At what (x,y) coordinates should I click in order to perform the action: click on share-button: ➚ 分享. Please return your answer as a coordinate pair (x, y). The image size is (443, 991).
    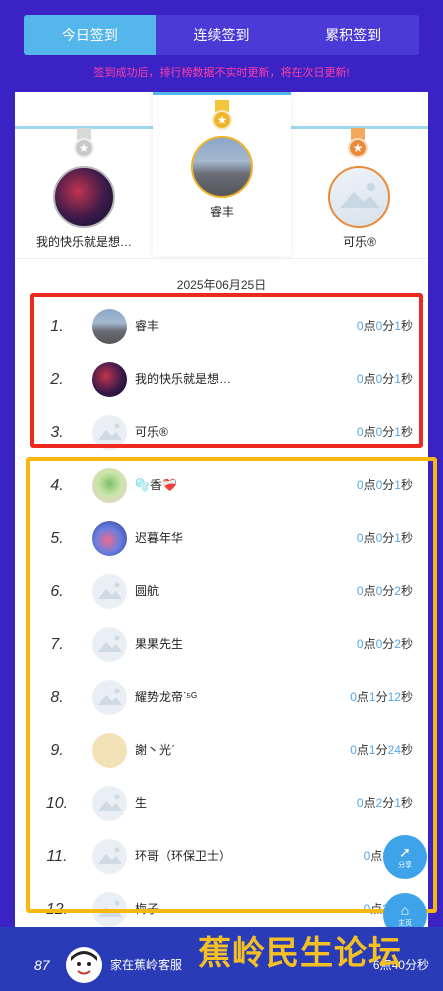
    Looking at the image, I should click on (405, 857).